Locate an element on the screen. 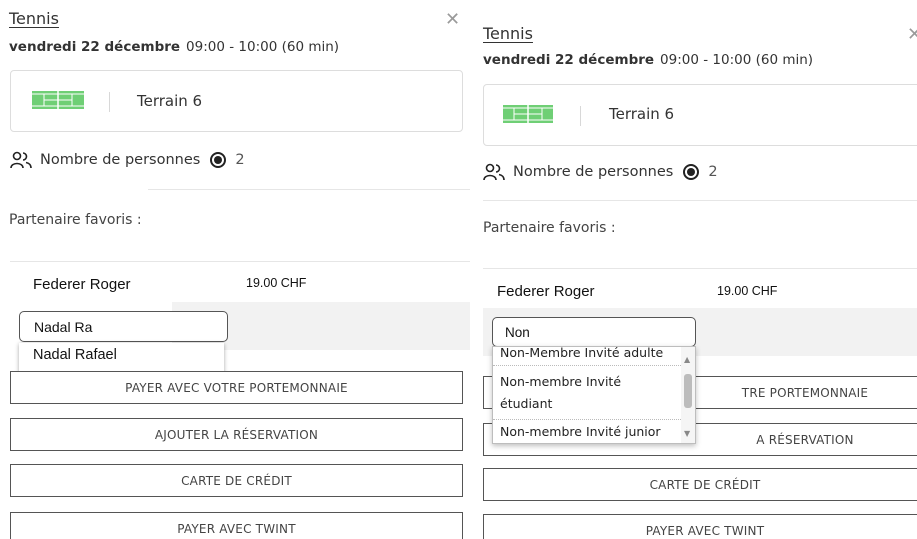  dropdown-option-continued: étudiant is located at coordinates (588, 404).